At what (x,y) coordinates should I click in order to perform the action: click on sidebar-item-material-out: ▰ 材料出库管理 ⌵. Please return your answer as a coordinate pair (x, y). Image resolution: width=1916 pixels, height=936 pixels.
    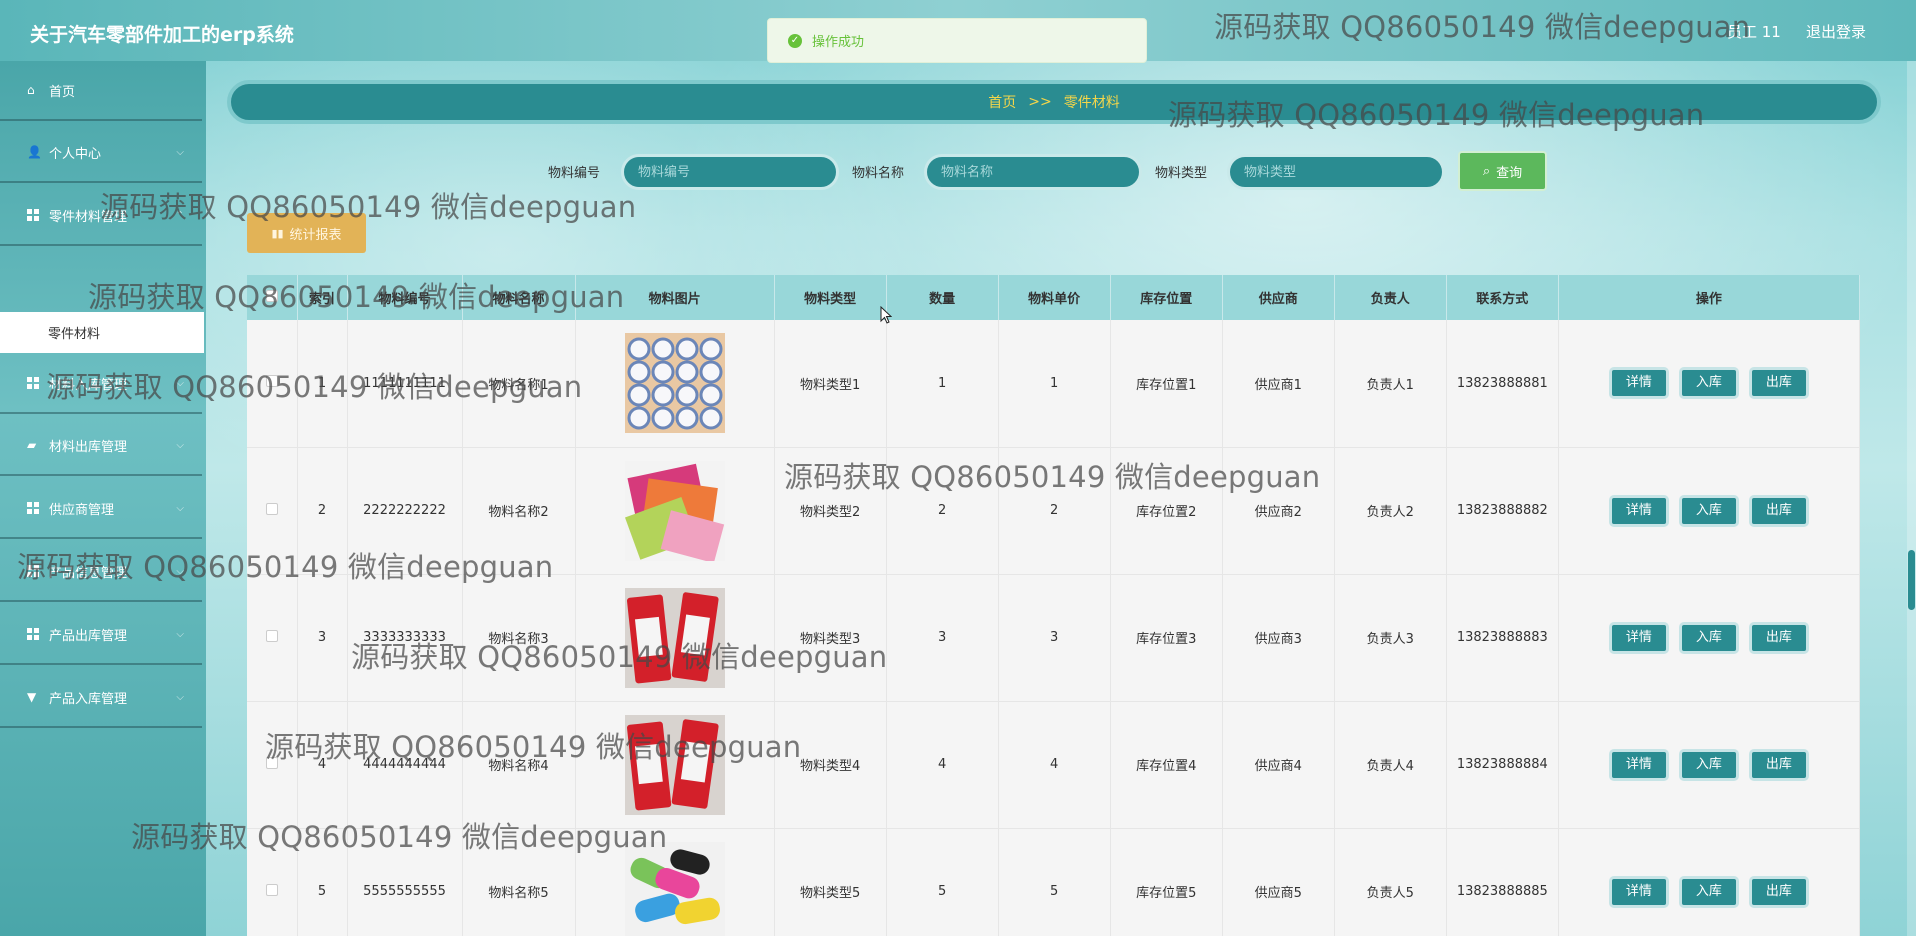
    Looking at the image, I should click on (101, 446).